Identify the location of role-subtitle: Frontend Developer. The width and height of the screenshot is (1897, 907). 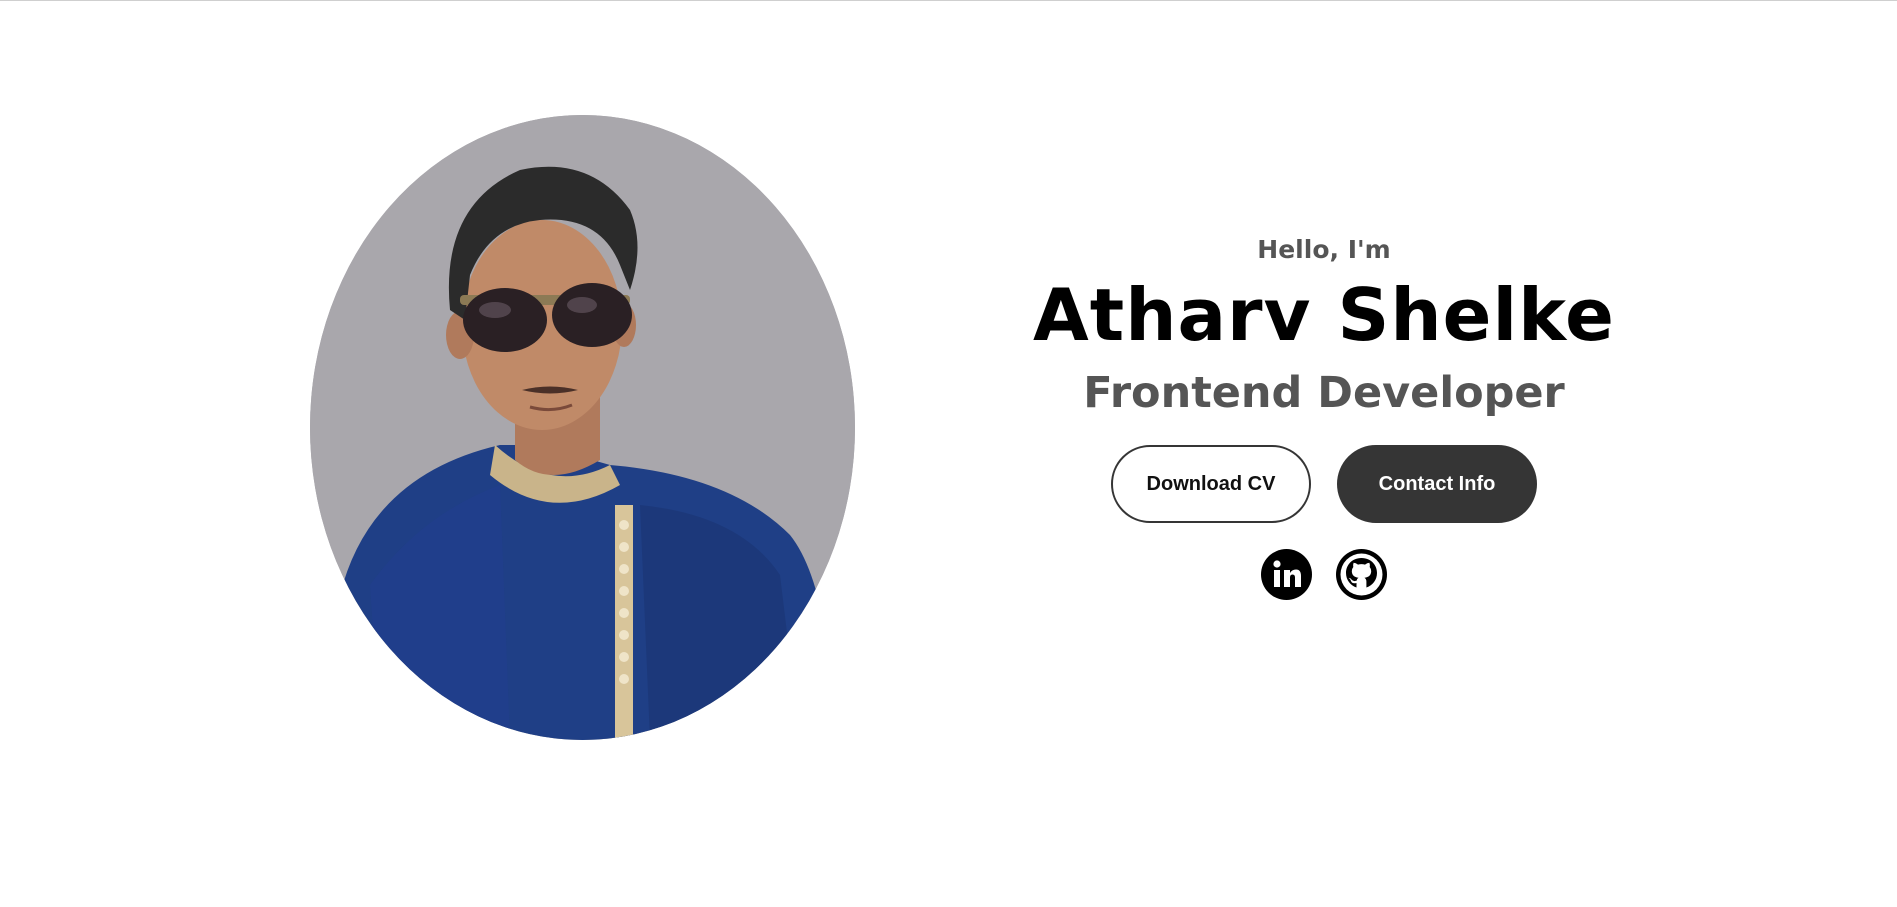
(1324, 393).